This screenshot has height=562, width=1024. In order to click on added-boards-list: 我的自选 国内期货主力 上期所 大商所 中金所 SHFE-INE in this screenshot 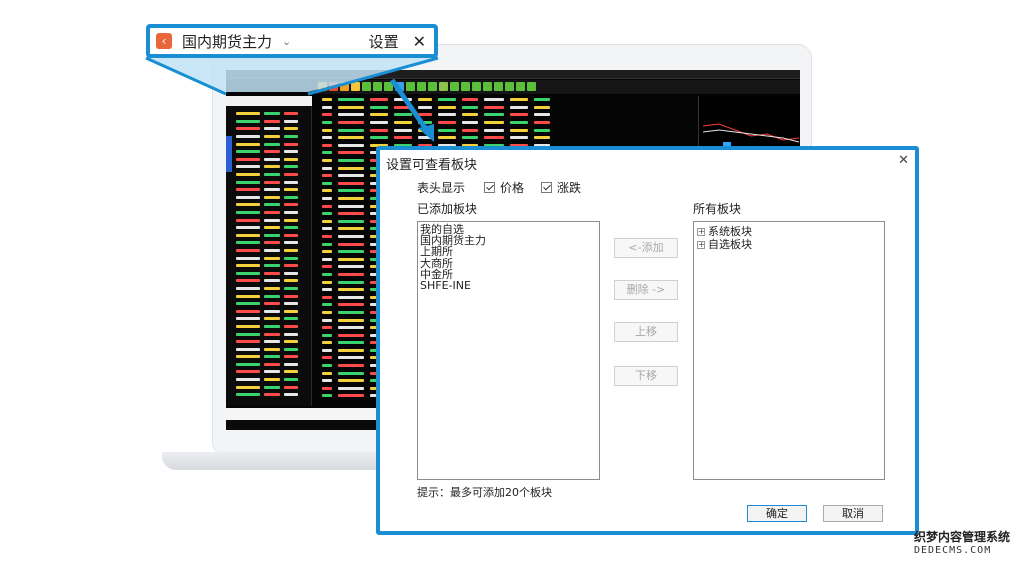, I will do `click(508, 350)`.